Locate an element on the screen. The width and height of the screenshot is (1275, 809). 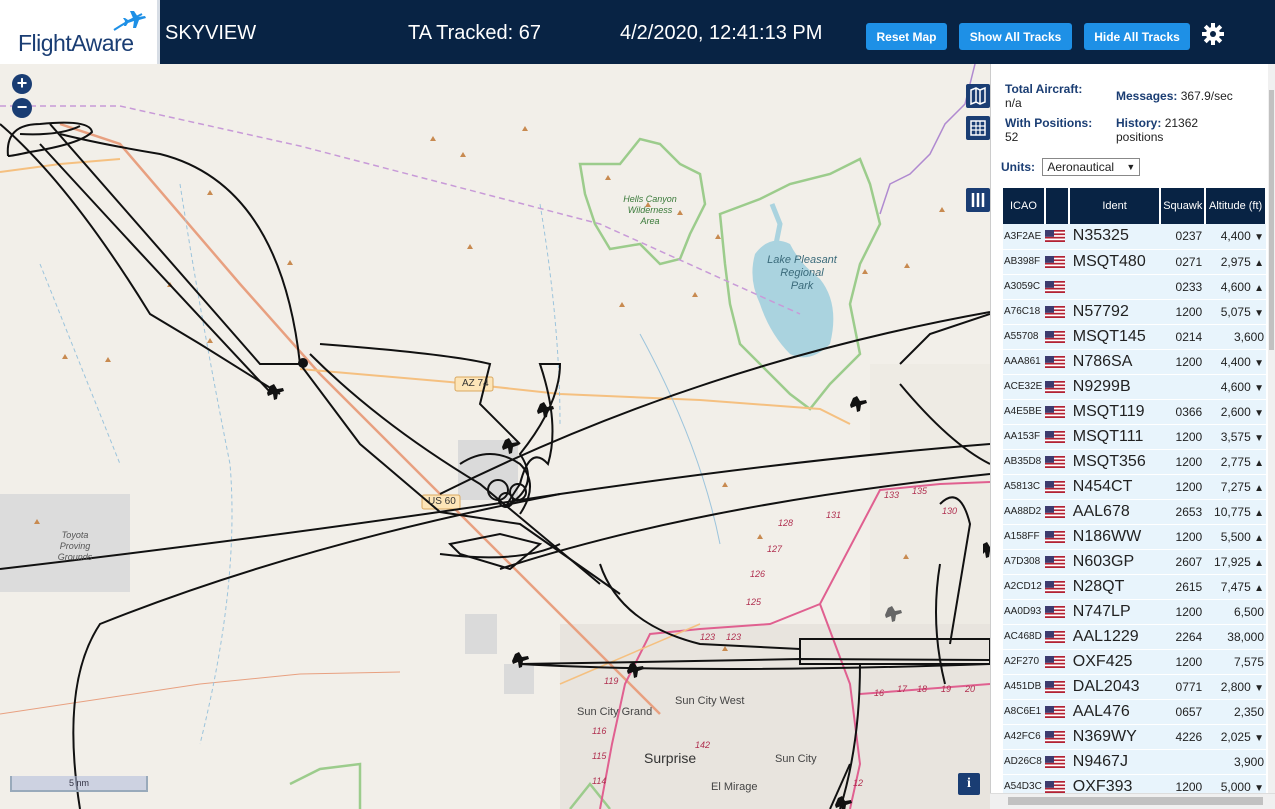
table-row: A55708 MSQT145 0214 3,600 is located at coordinates (1134, 337).